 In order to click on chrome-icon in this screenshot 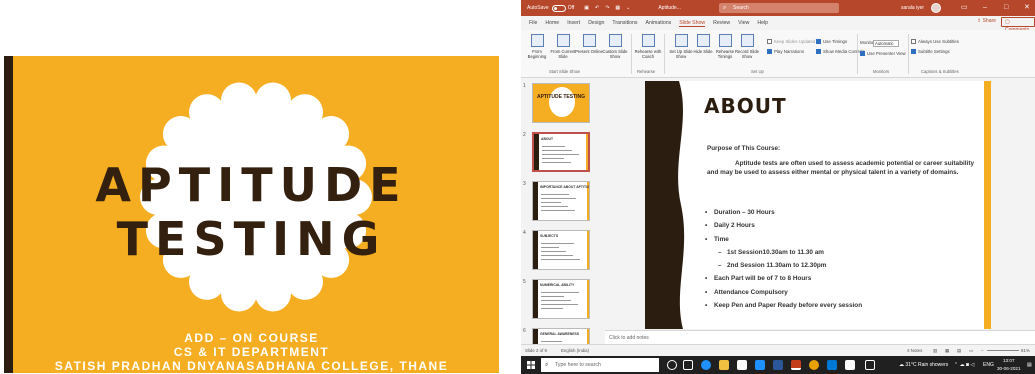, I will do `click(814, 365)`.